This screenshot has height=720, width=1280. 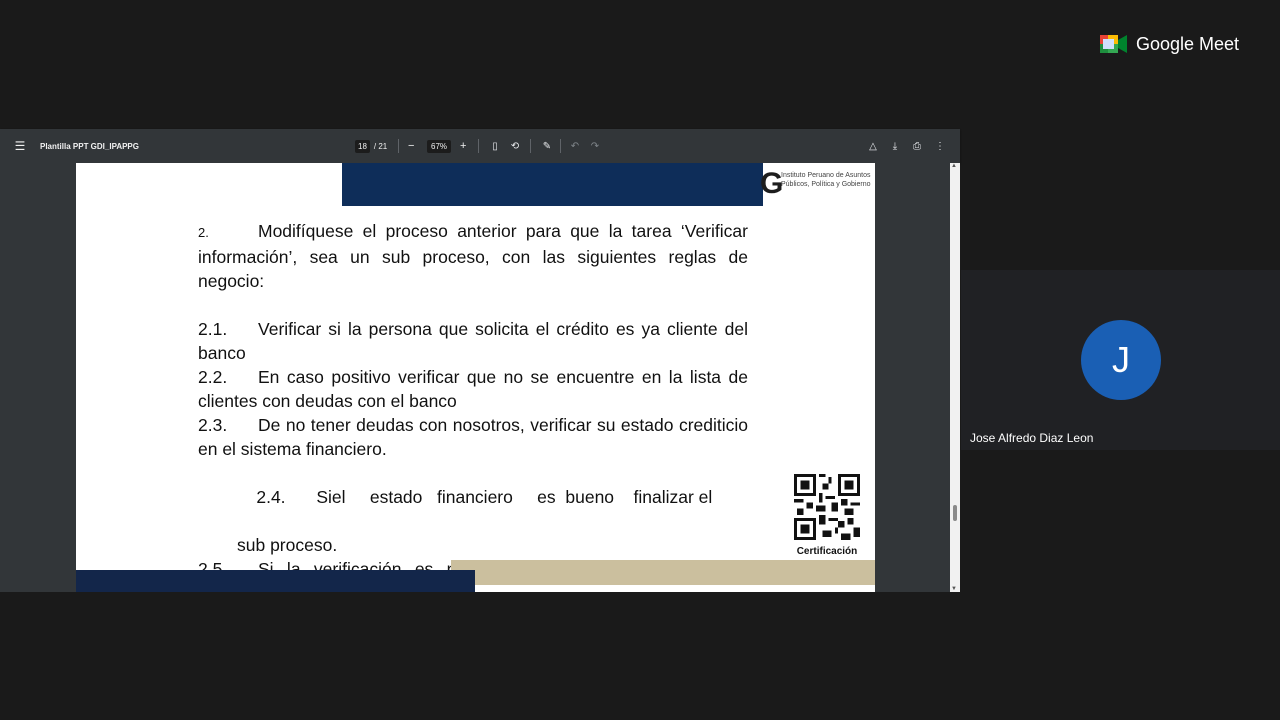 I want to click on participant-name: Jose Alfredo Diaz Leon, so click(x=1032, y=438).